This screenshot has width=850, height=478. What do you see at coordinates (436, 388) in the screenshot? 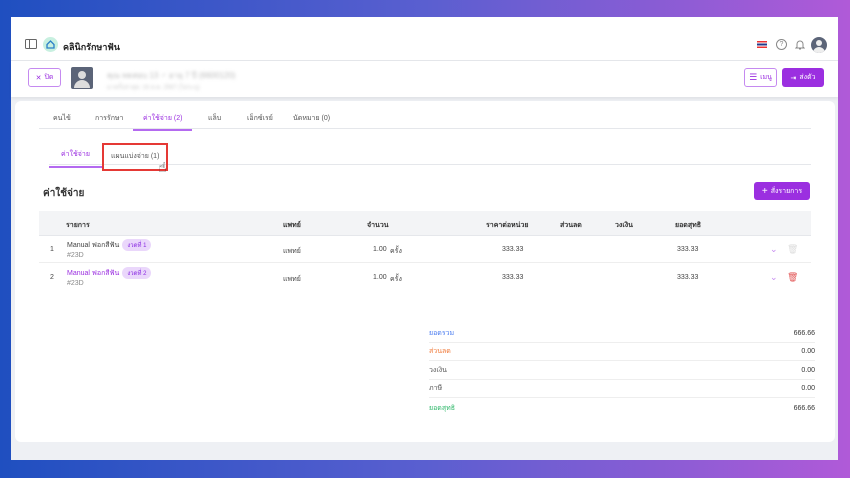
I see `summary-label: ภาษี` at bounding box center [436, 388].